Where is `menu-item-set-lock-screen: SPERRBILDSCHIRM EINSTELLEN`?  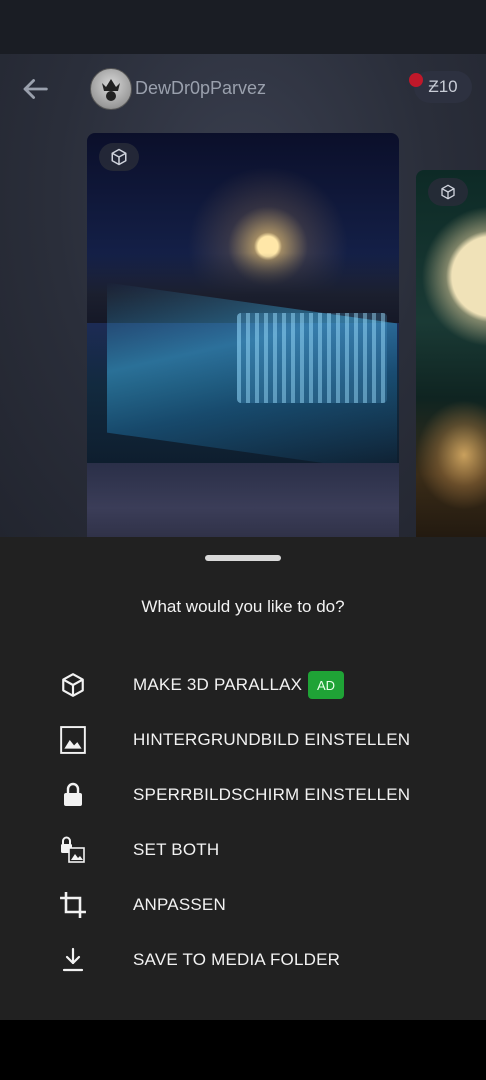 menu-item-set-lock-screen: SPERRBILDSCHIRM EINSTELLEN is located at coordinates (243, 795).